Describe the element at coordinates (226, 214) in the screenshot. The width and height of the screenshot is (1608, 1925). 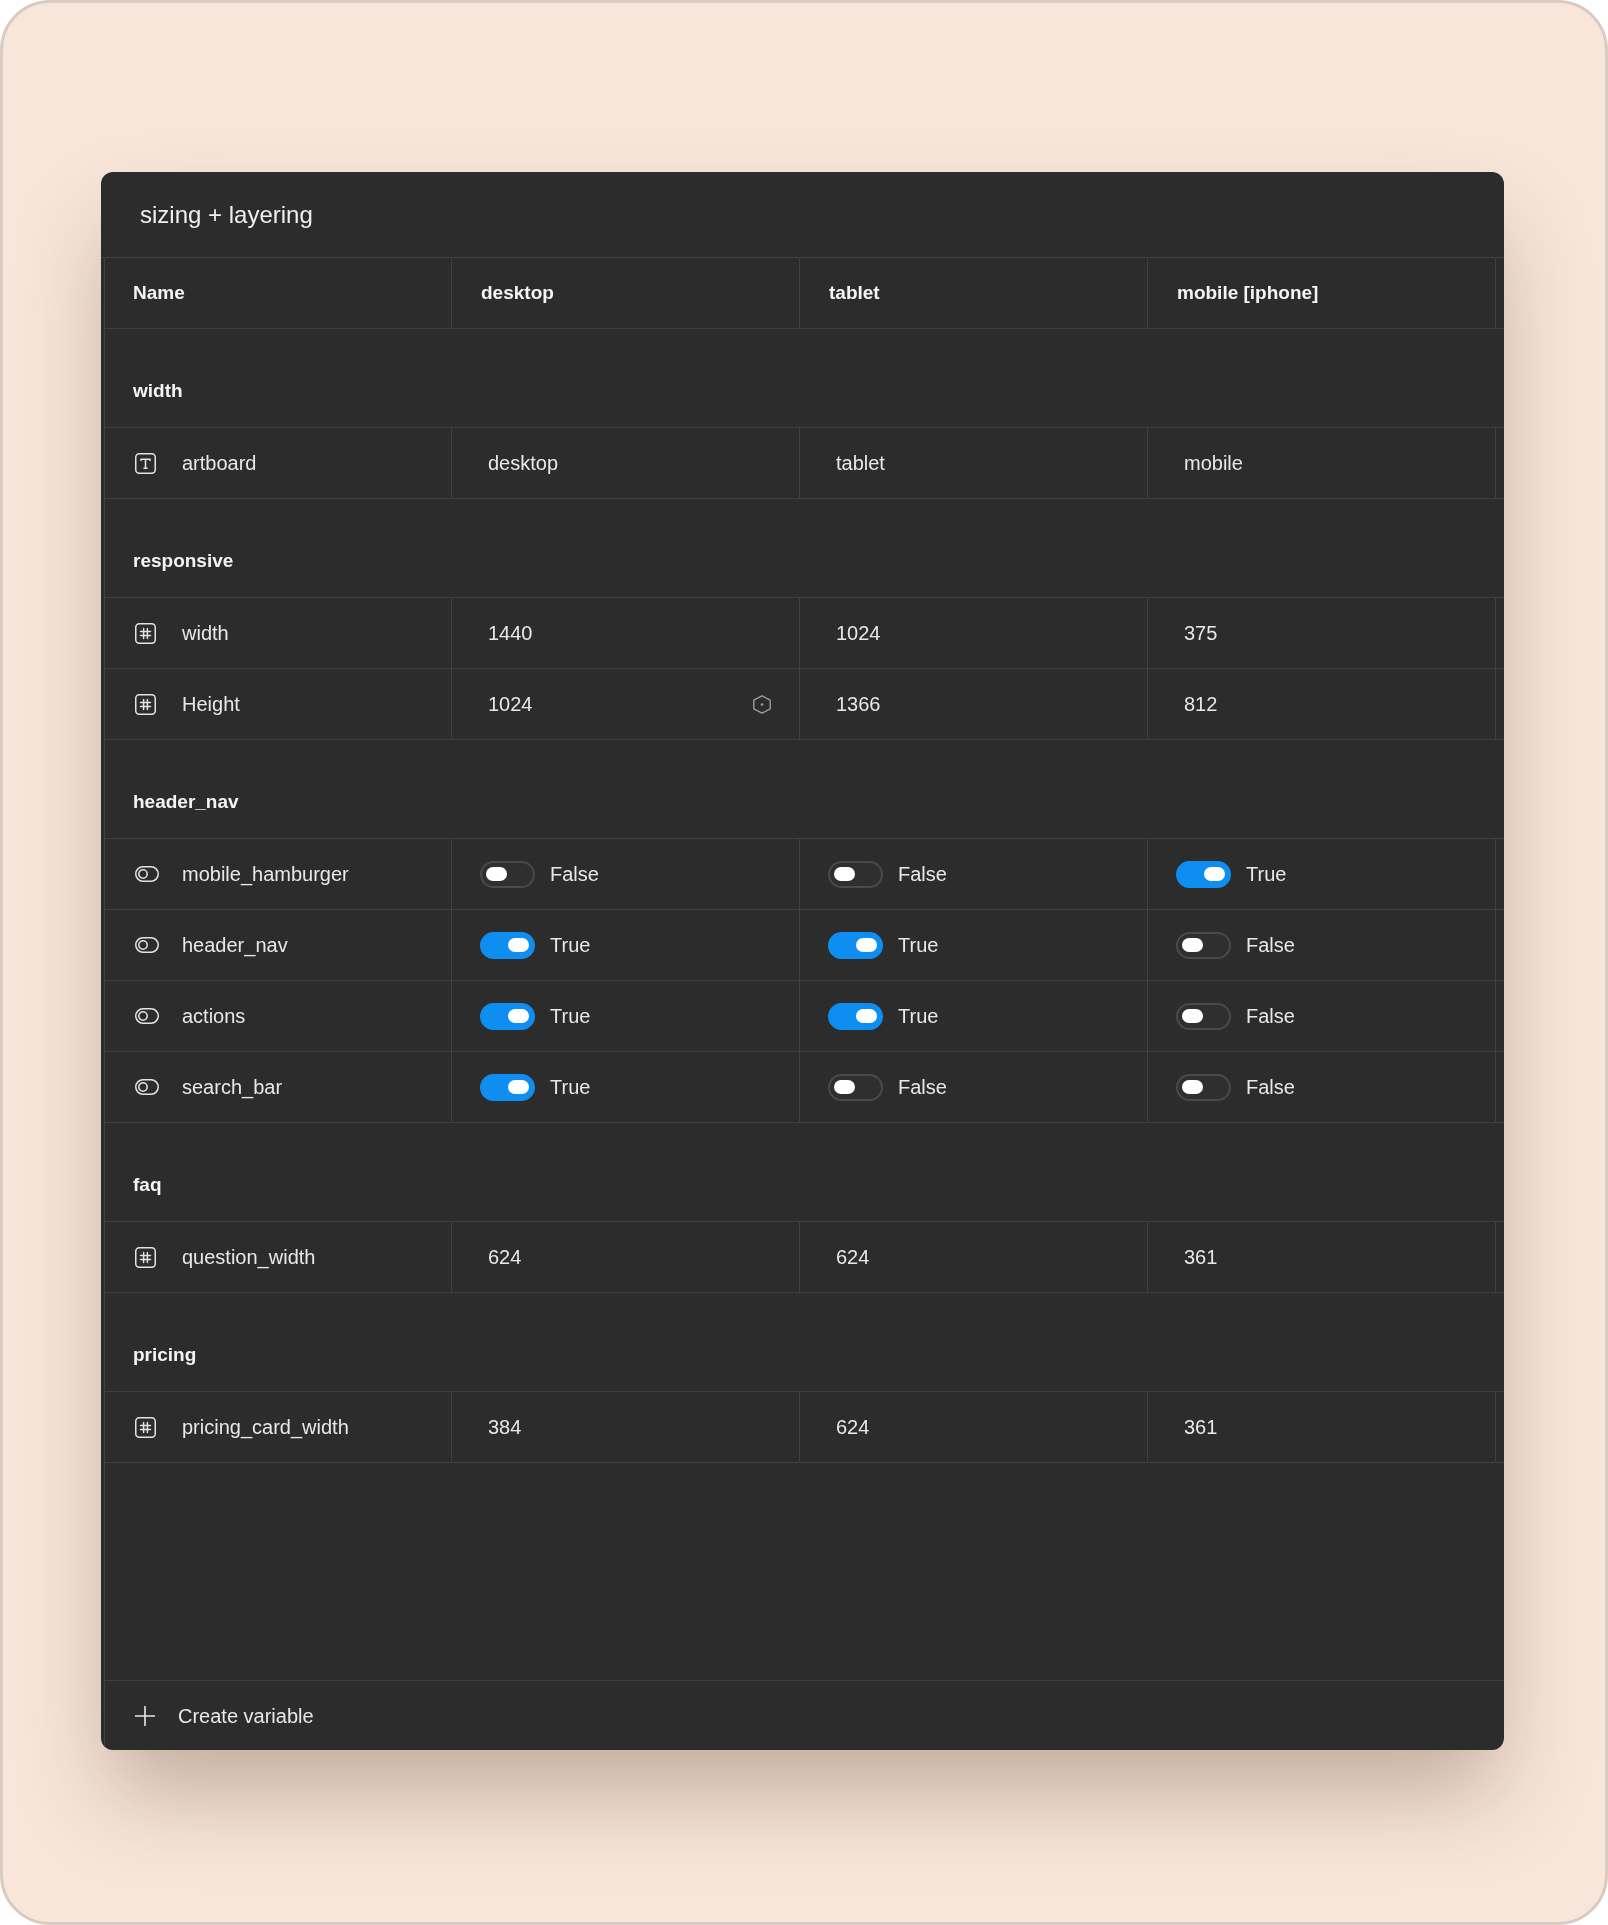
I see `panel-title: sizing + layering` at that location.